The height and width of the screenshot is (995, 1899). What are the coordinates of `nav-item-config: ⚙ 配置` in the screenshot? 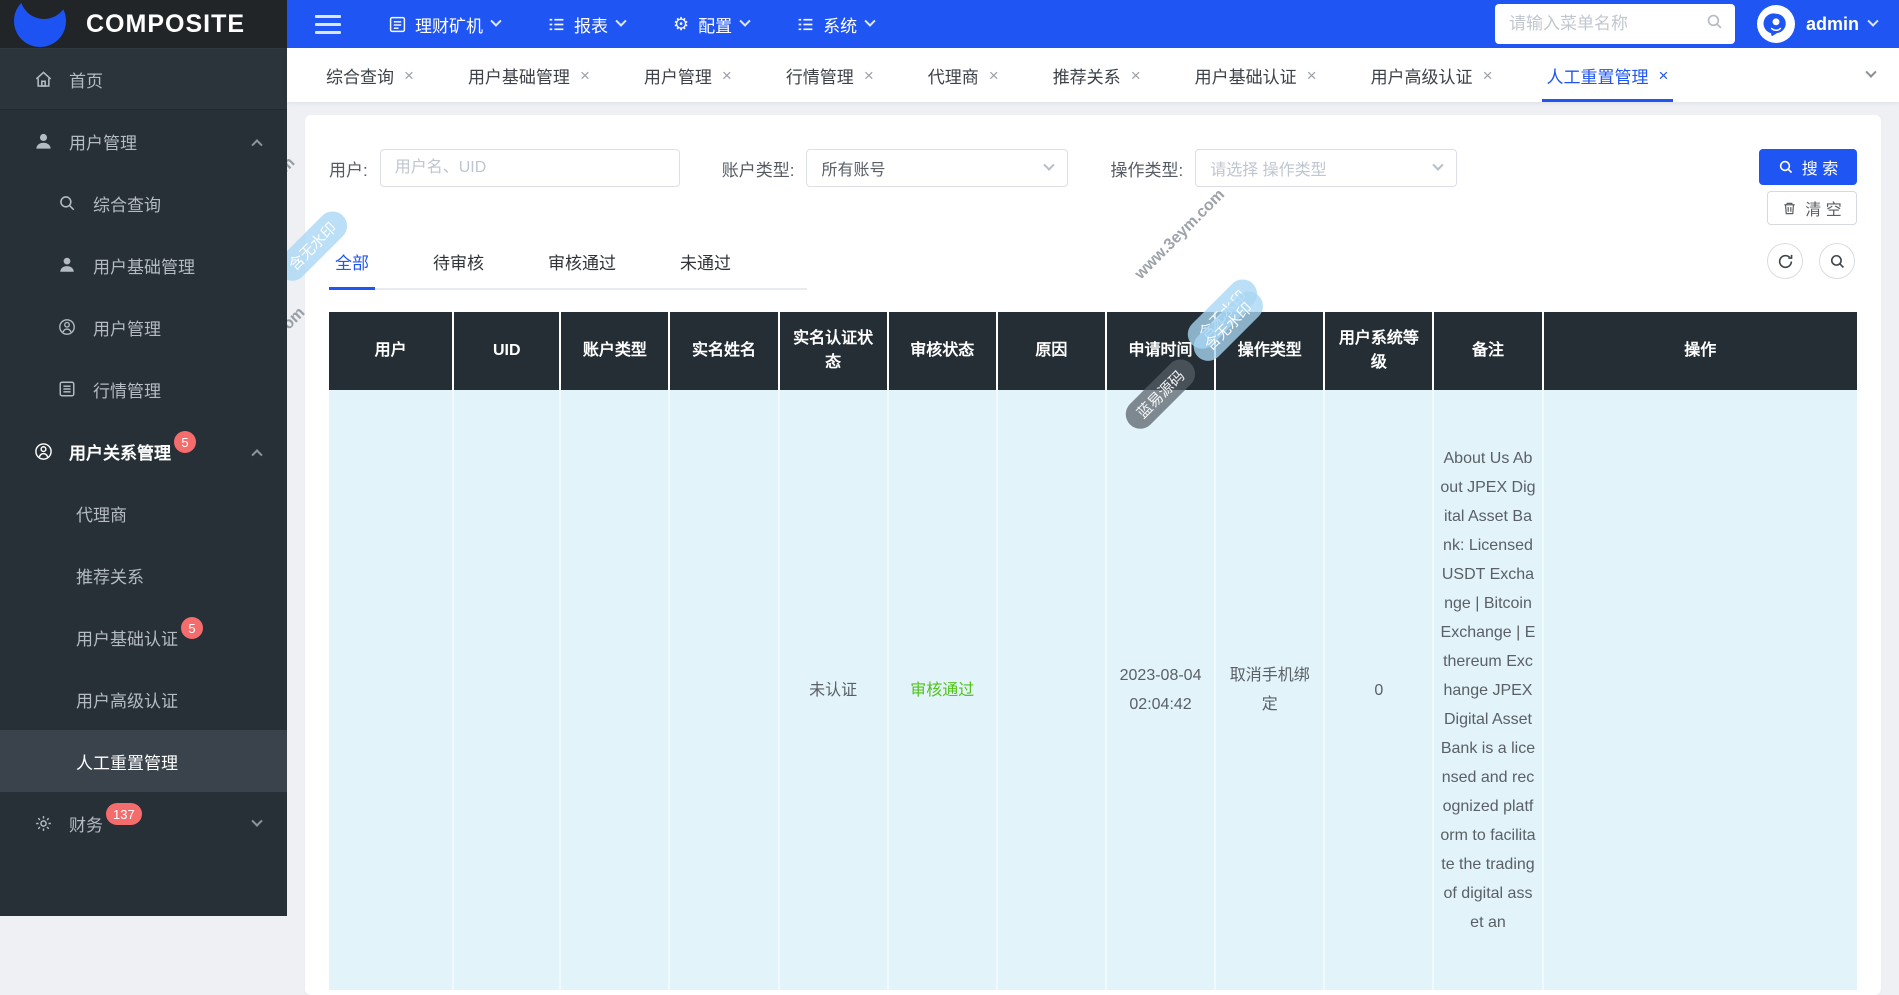 It's located at (712, 24).